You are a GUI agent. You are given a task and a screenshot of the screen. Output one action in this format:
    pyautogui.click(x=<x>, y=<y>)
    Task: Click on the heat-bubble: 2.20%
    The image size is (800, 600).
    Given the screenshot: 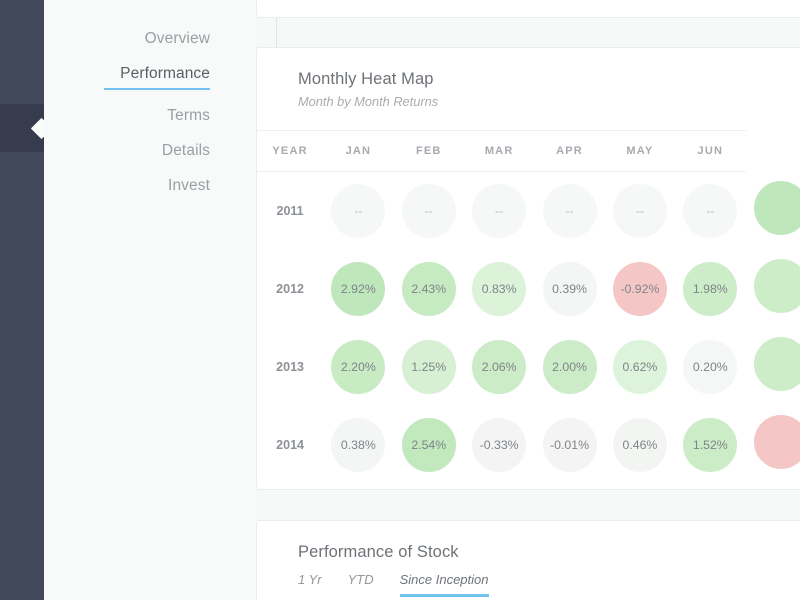 What is the action you would take?
    pyautogui.click(x=358, y=366)
    